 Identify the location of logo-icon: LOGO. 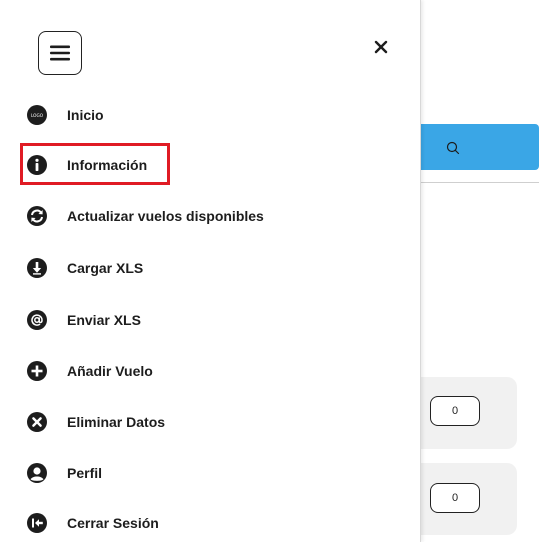
(37, 115).